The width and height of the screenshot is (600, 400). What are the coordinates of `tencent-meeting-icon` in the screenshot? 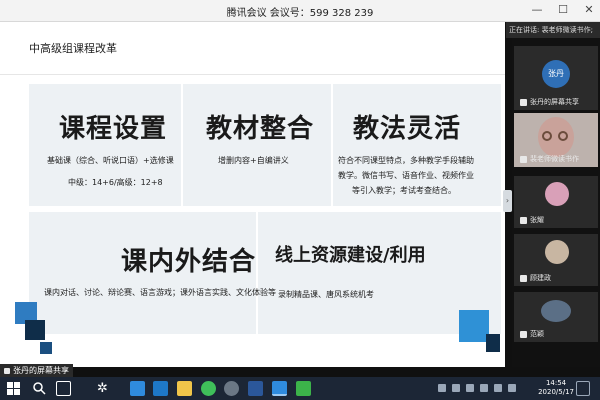 It's located at (279, 388).